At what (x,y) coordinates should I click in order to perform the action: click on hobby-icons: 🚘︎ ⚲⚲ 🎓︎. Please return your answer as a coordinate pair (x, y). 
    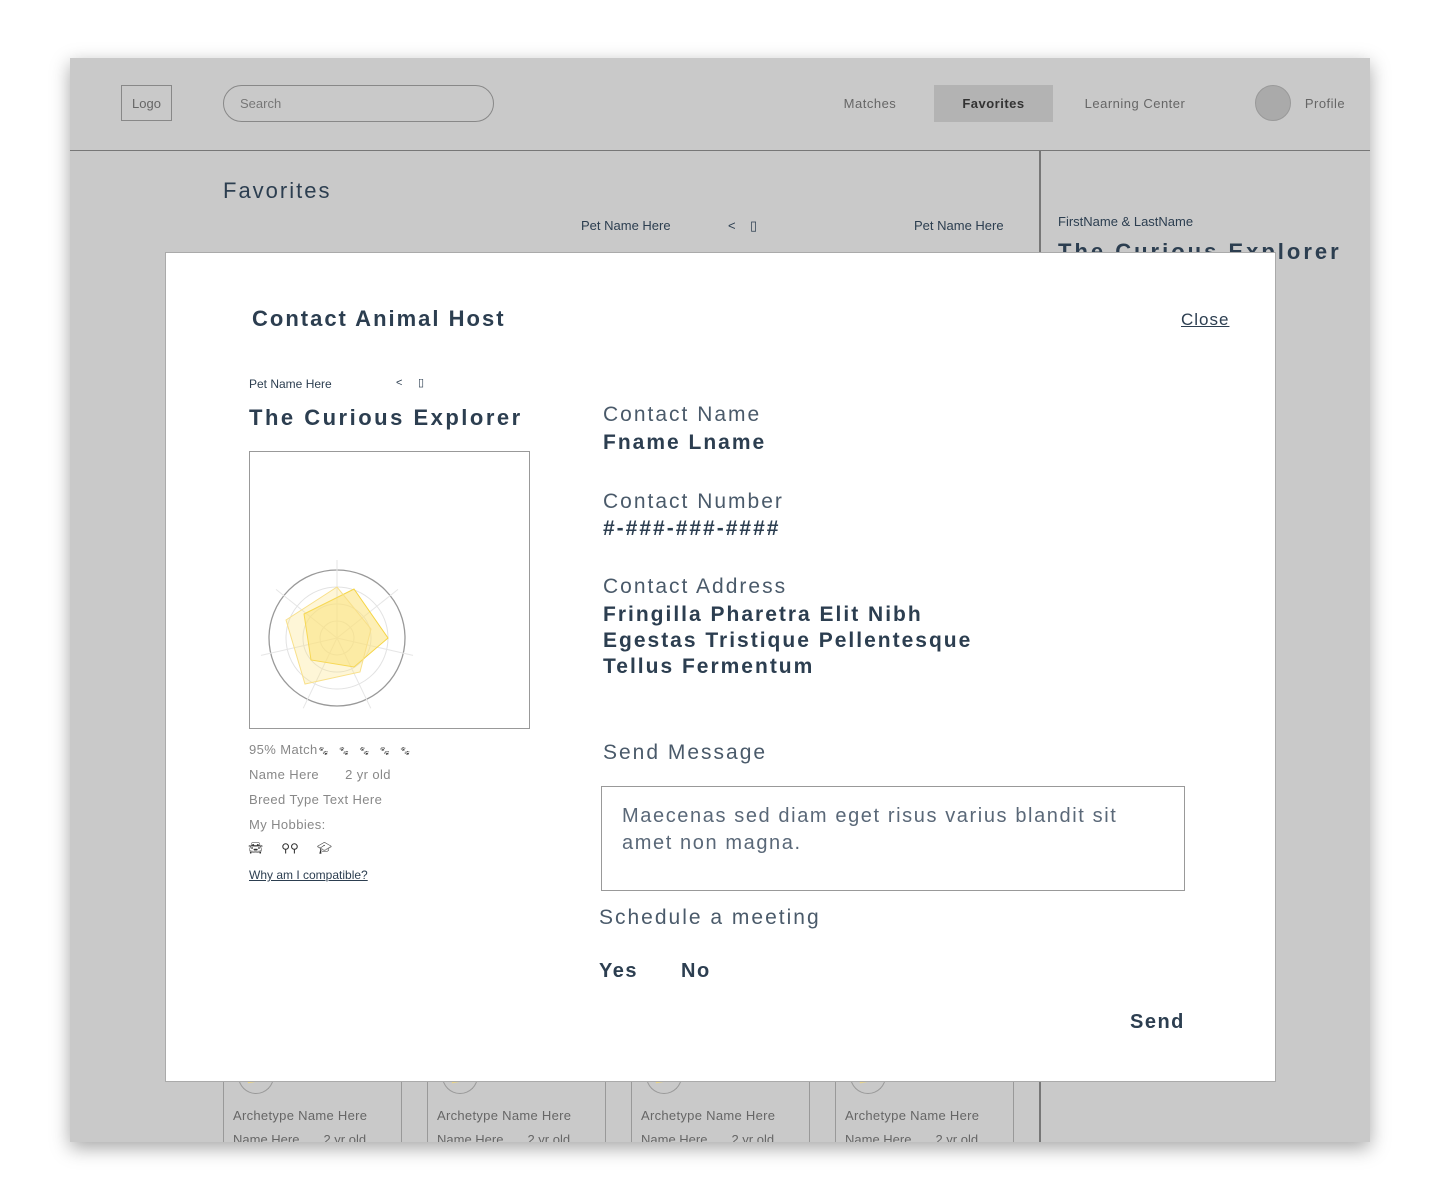
    Looking at the image, I should click on (290, 848).